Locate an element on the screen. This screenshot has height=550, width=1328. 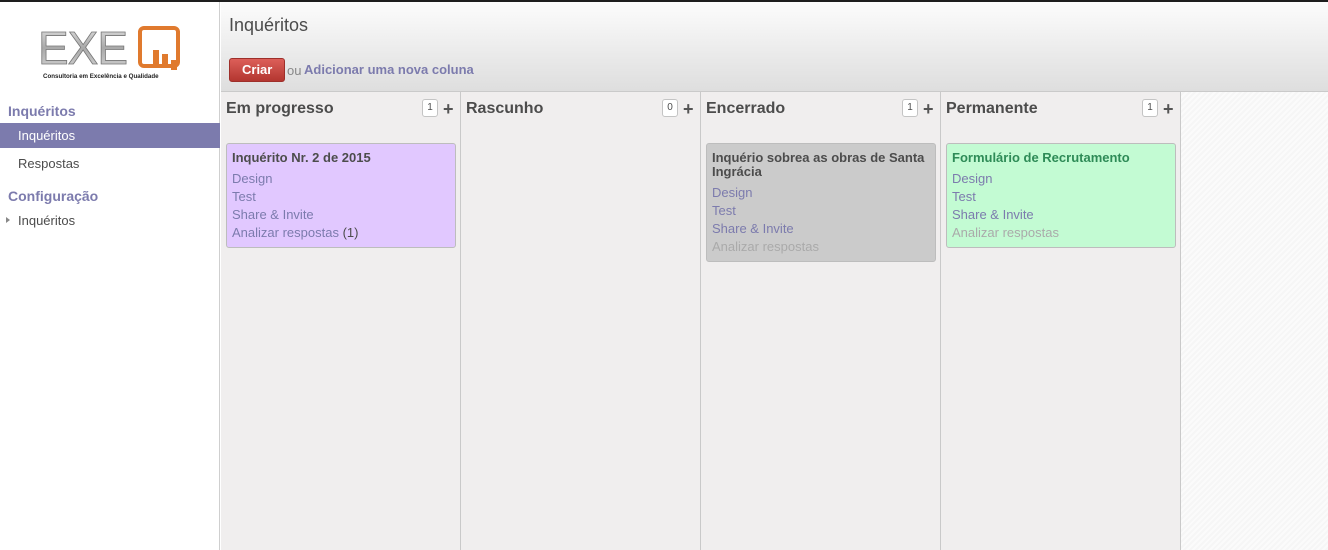
menu-header-inqueritos: Inquéritos is located at coordinates (42, 111).